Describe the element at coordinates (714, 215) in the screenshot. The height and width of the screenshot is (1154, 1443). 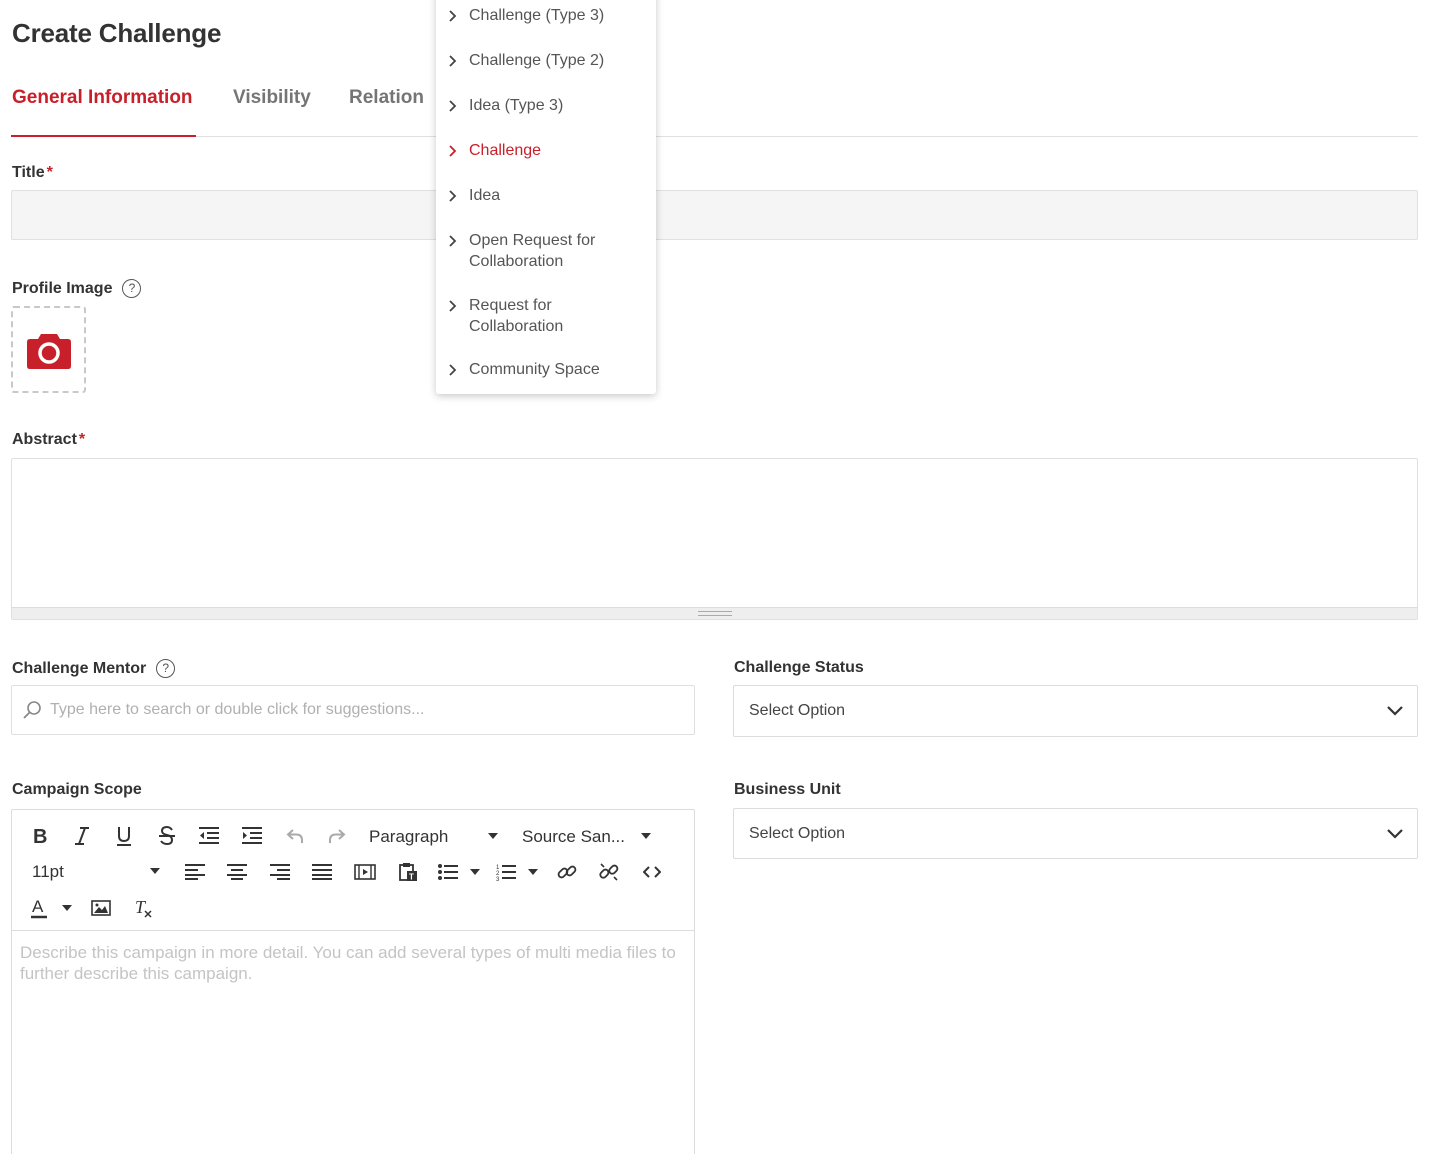
I see `title-input` at that location.